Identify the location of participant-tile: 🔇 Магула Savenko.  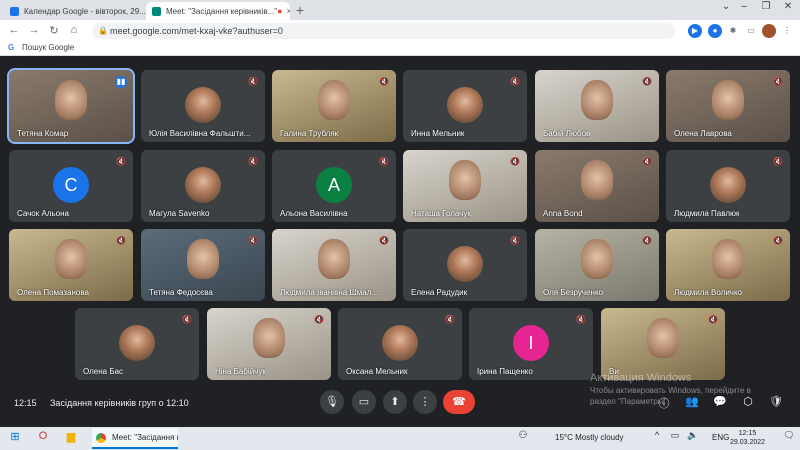
(203, 186).